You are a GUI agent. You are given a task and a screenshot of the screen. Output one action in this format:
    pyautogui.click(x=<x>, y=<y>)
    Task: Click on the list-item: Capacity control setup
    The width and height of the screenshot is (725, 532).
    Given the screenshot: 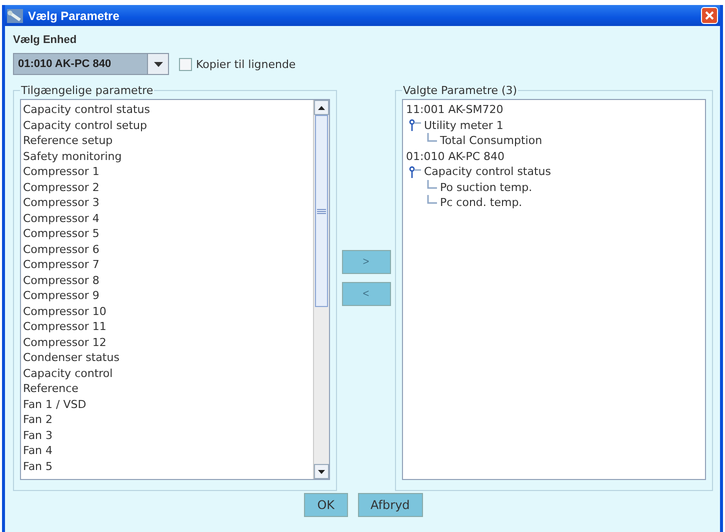 What is the action you would take?
    pyautogui.click(x=167, y=125)
    